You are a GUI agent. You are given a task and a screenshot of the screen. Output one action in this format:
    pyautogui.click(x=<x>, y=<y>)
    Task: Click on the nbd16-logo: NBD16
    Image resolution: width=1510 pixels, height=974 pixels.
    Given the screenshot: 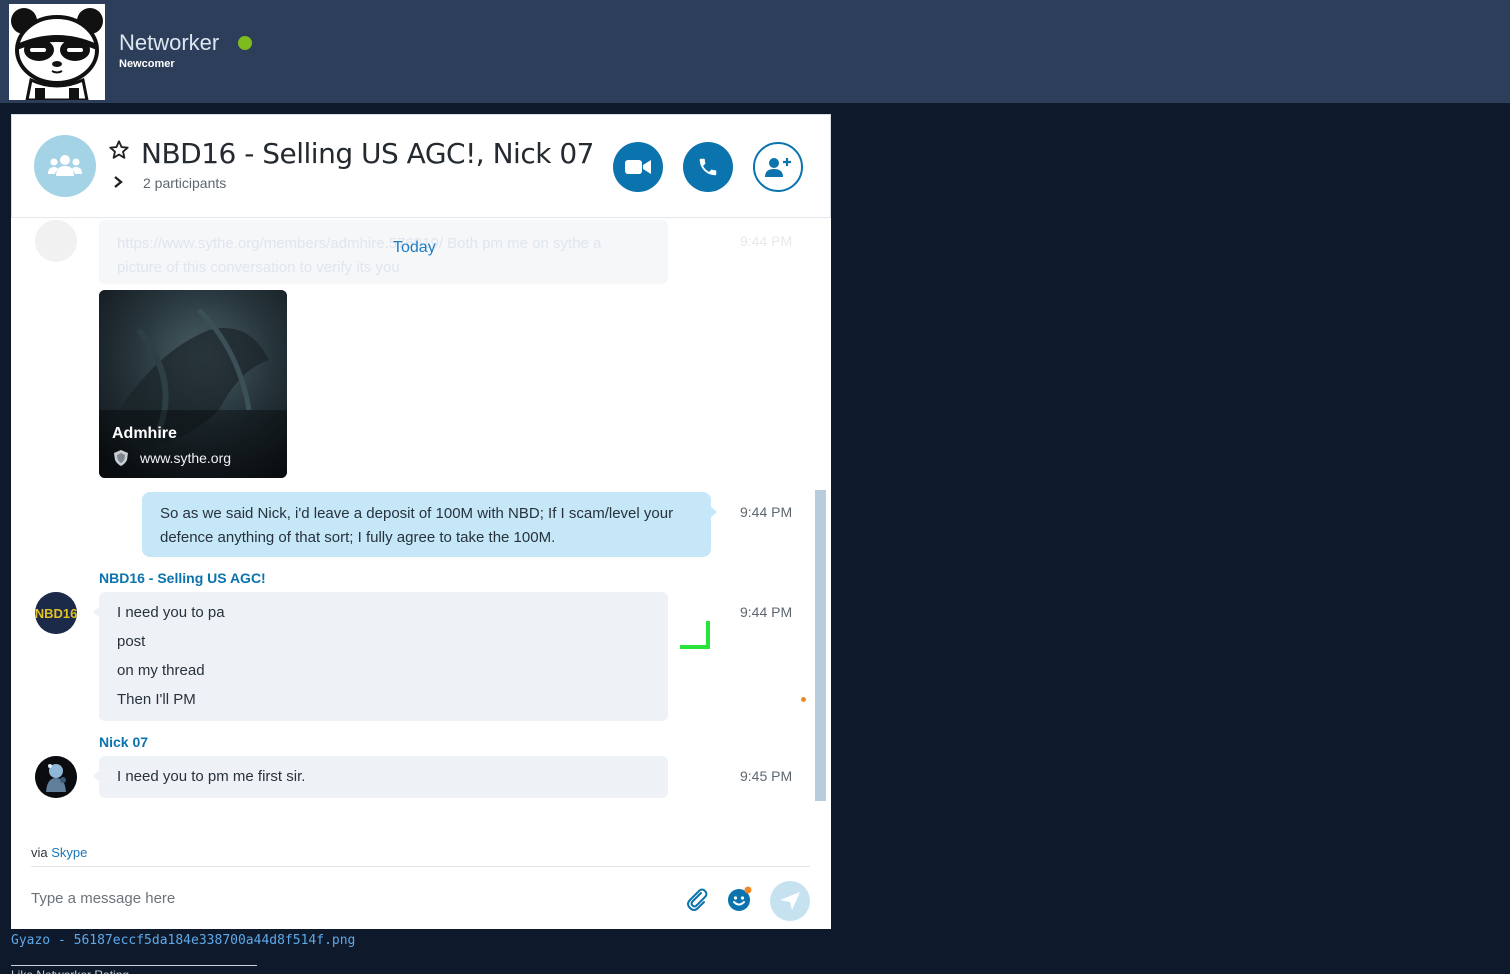 What is the action you would take?
    pyautogui.click(x=56, y=613)
    